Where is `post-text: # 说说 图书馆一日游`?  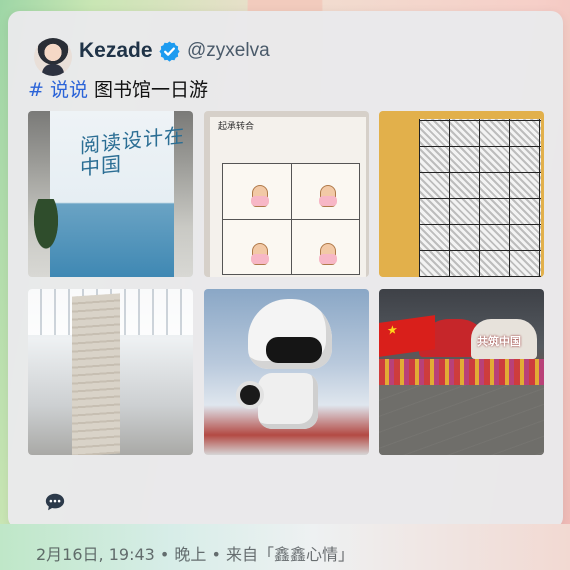
post-text: # 说说 图书馆一日游 is located at coordinates (118, 88).